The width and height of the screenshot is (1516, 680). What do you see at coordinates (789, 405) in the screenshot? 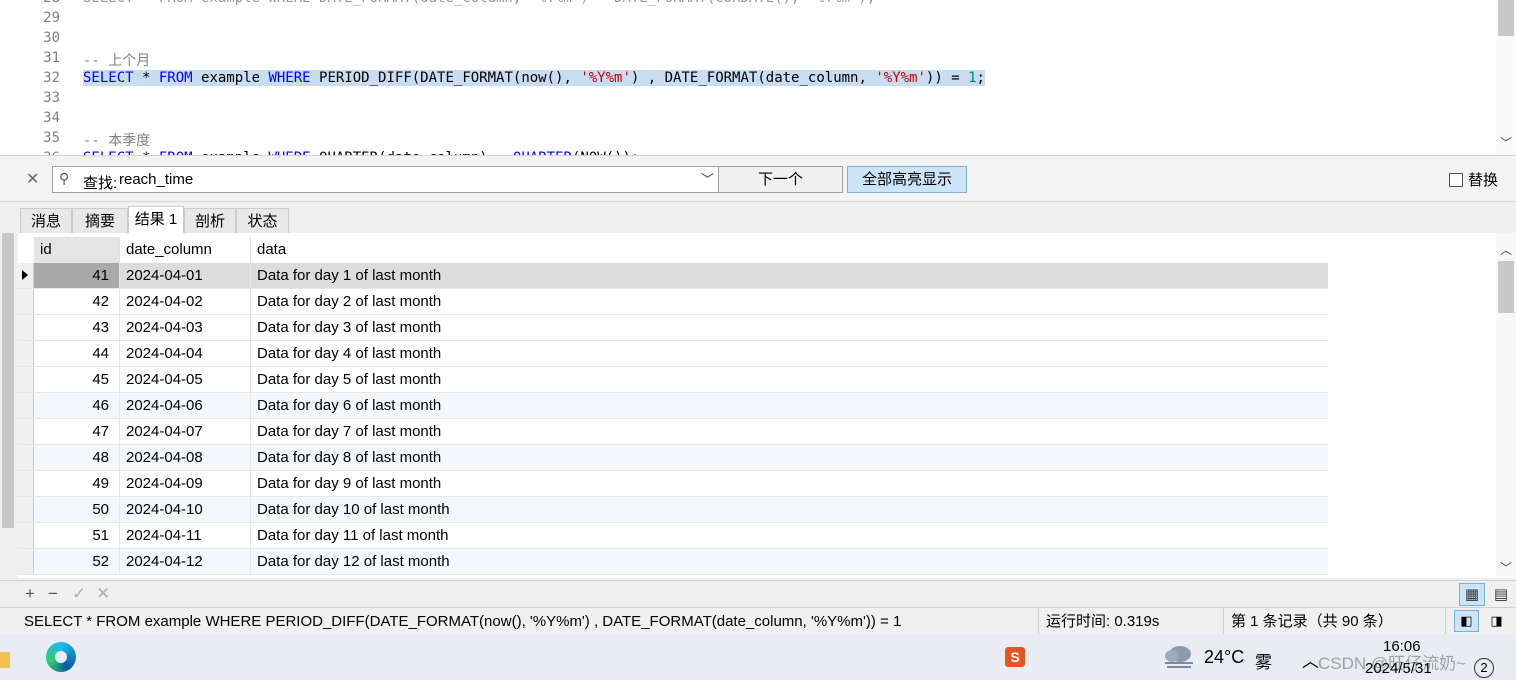
I see `cell-data: Data for day 6 of last month` at bounding box center [789, 405].